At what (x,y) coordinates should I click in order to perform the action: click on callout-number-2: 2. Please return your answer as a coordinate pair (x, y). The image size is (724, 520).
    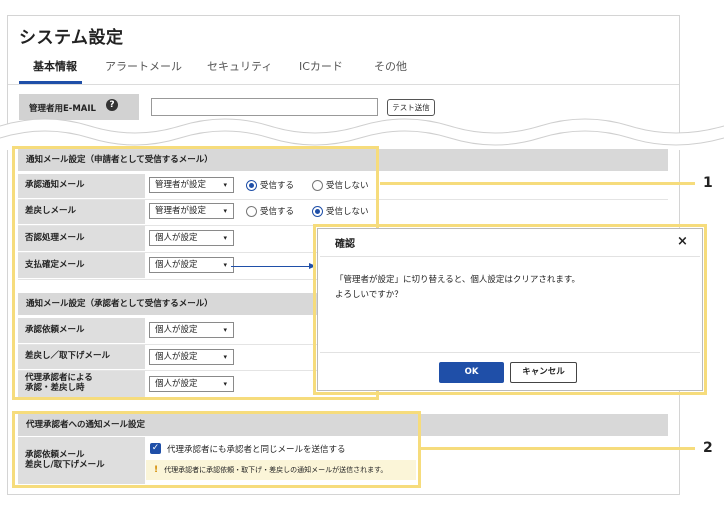
    Looking at the image, I should click on (708, 448).